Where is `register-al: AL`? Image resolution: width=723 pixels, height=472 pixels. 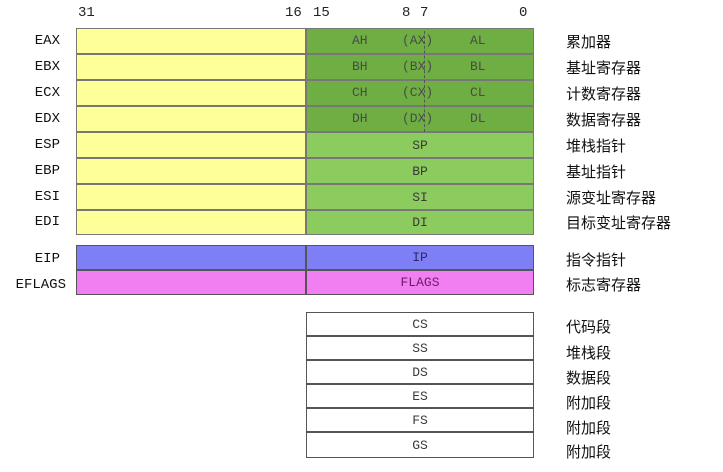 register-al: AL is located at coordinates (478, 40).